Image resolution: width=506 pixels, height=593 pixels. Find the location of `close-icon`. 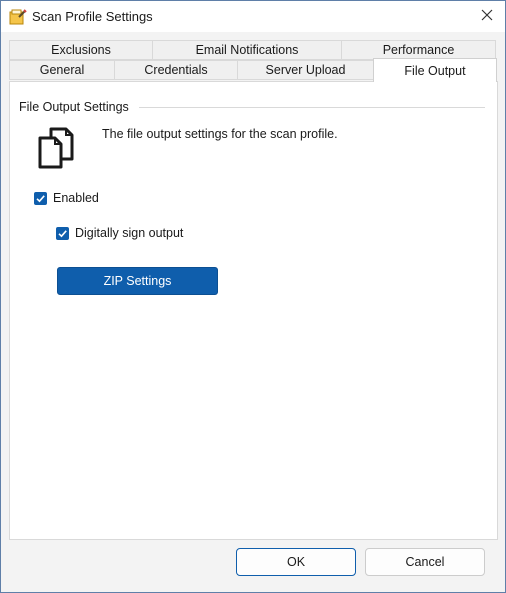

close-icon is located at coordinates (487, 16).